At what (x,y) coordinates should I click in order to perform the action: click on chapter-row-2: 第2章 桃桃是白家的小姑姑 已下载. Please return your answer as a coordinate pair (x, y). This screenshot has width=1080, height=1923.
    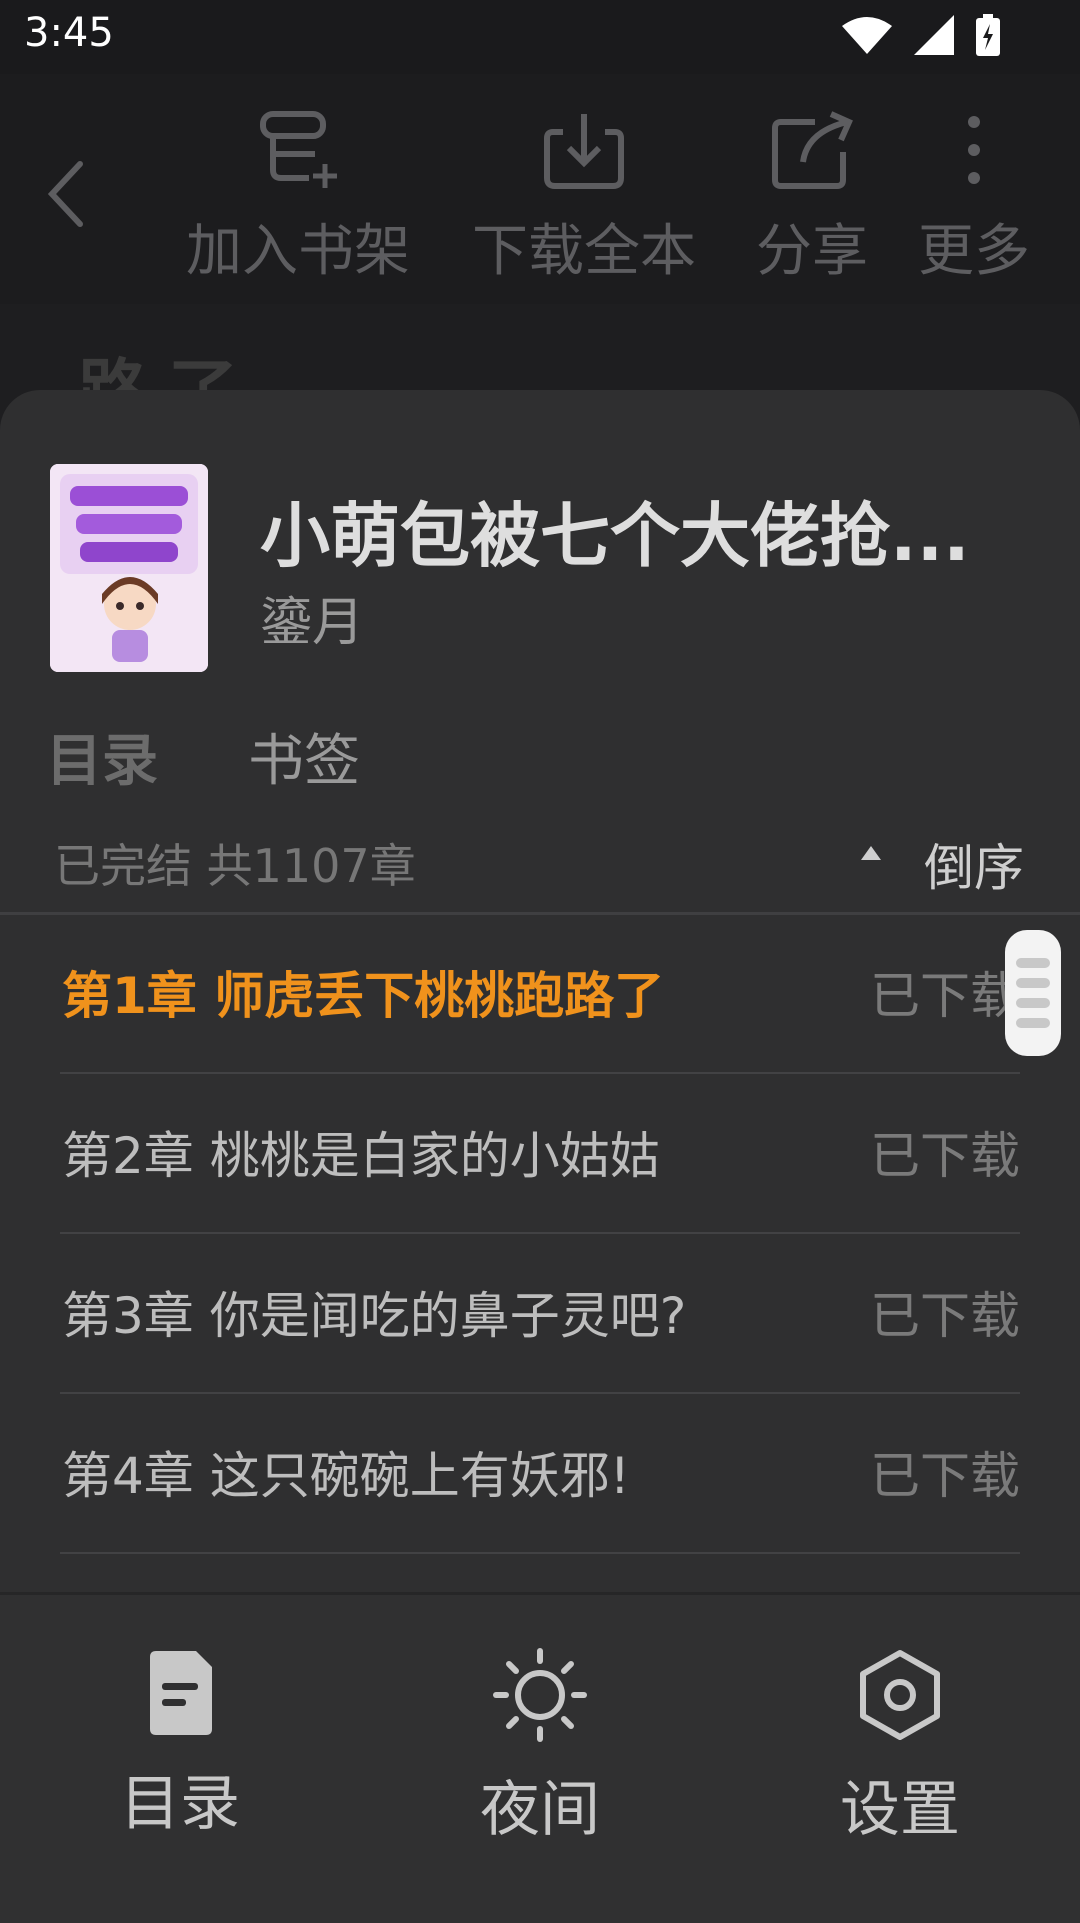
    Looking at the image, I should click on (540, 1154).